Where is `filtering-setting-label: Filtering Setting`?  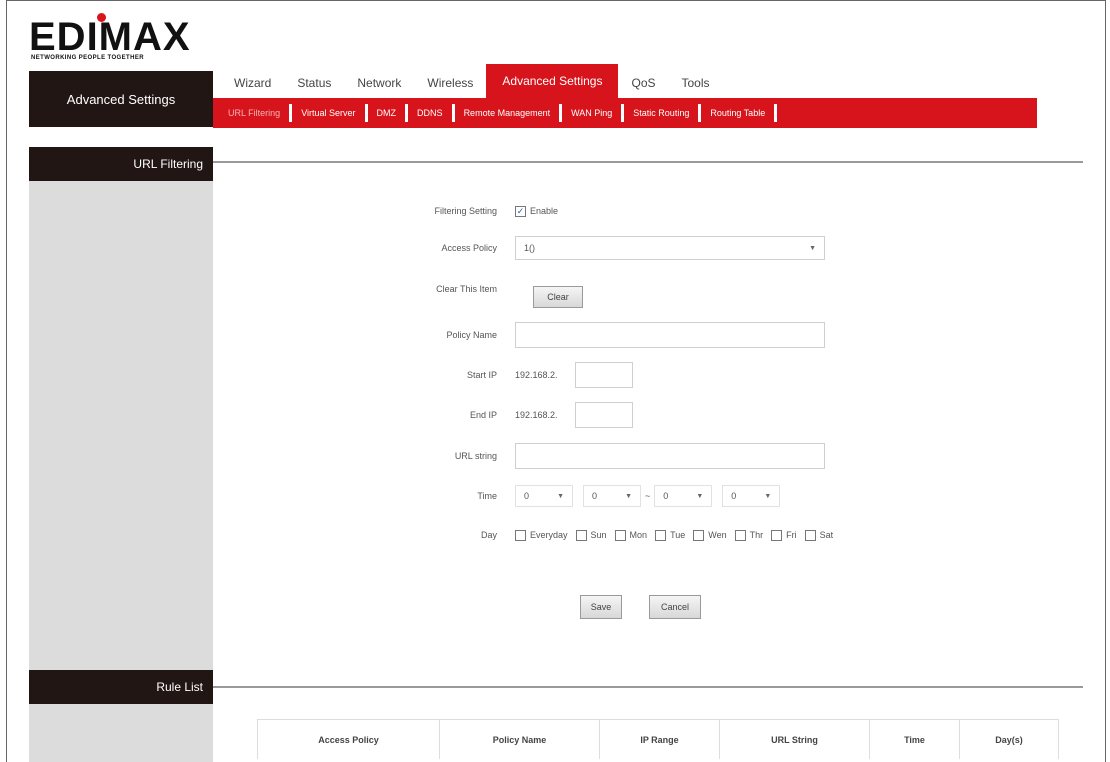
filtering-setting-label: Filtering Setting is located at coordinates (465, 211).